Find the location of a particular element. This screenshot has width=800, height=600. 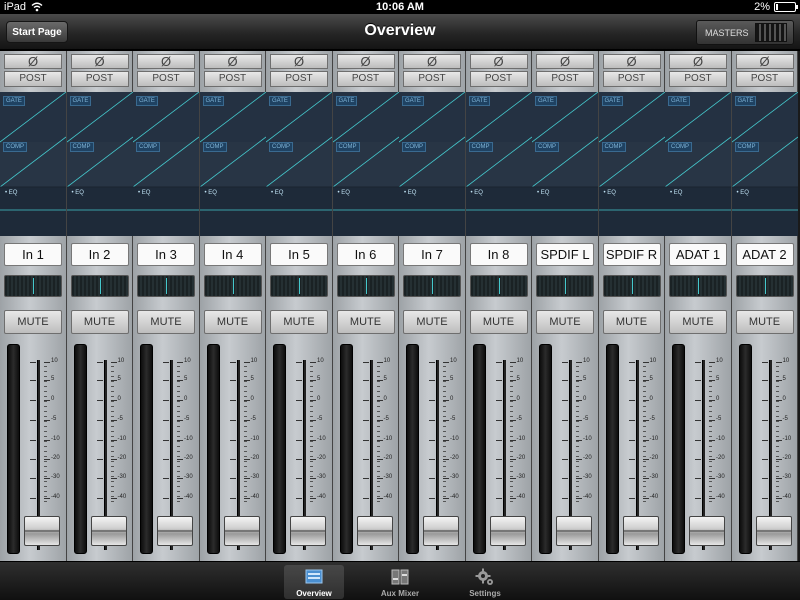

tab-overview: Overview is located at coordinates (314, 582).